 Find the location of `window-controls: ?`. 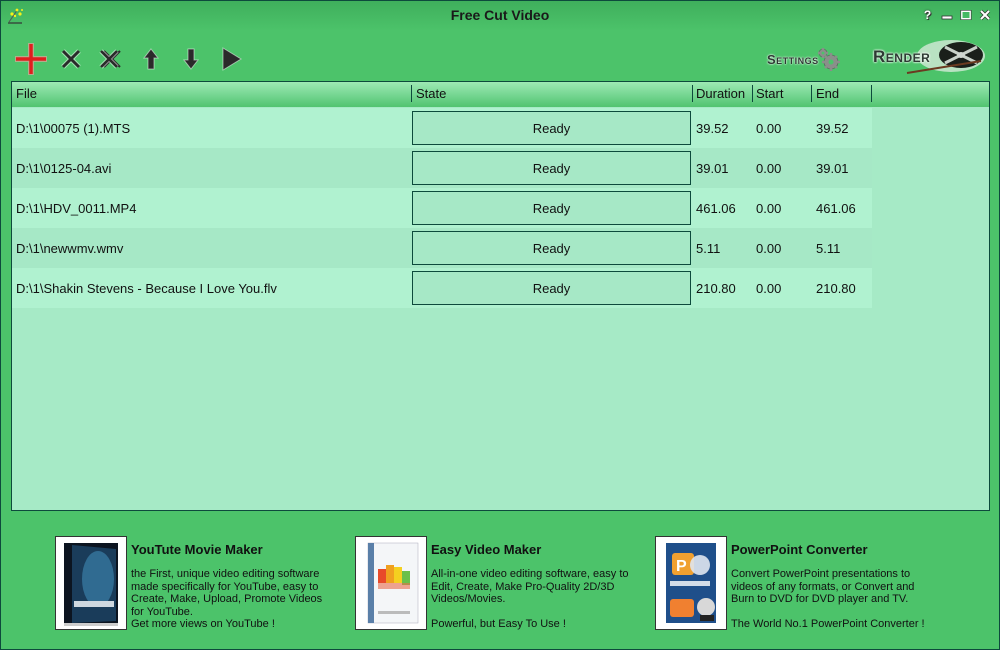

window-controls: ? is located at coordinates (956, 14).